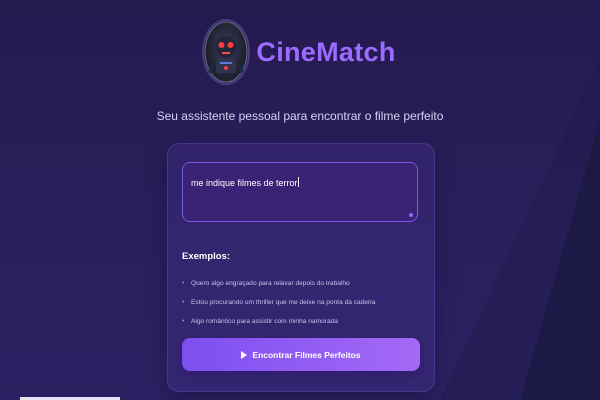 The image size is (600, 400). I want to click on robot-avatar-icon, so click(226, 52).